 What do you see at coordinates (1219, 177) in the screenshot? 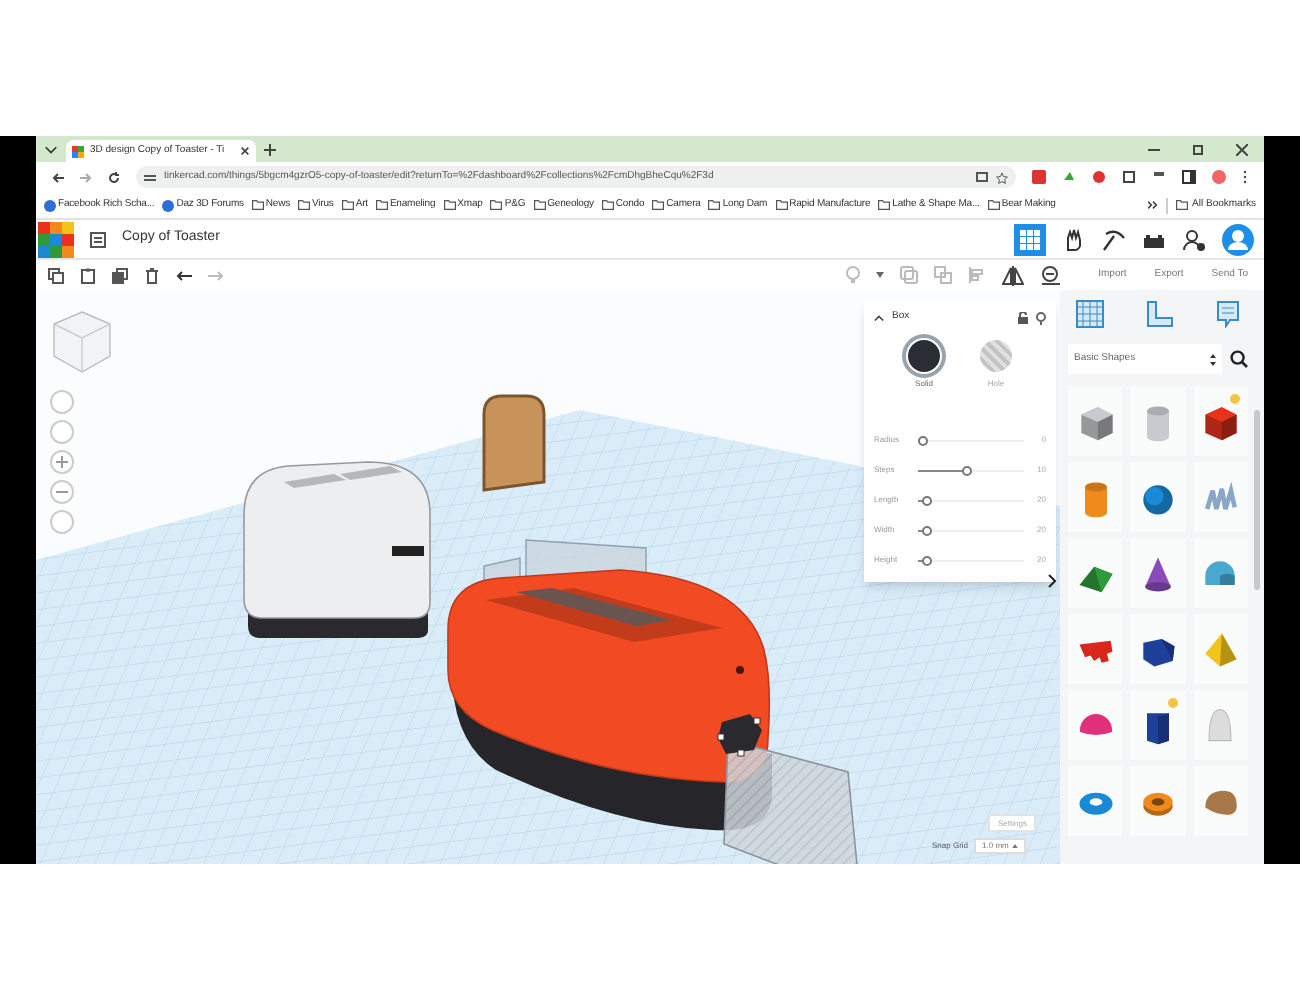
I see `profile-icon` at bounding box center [1219, 177].